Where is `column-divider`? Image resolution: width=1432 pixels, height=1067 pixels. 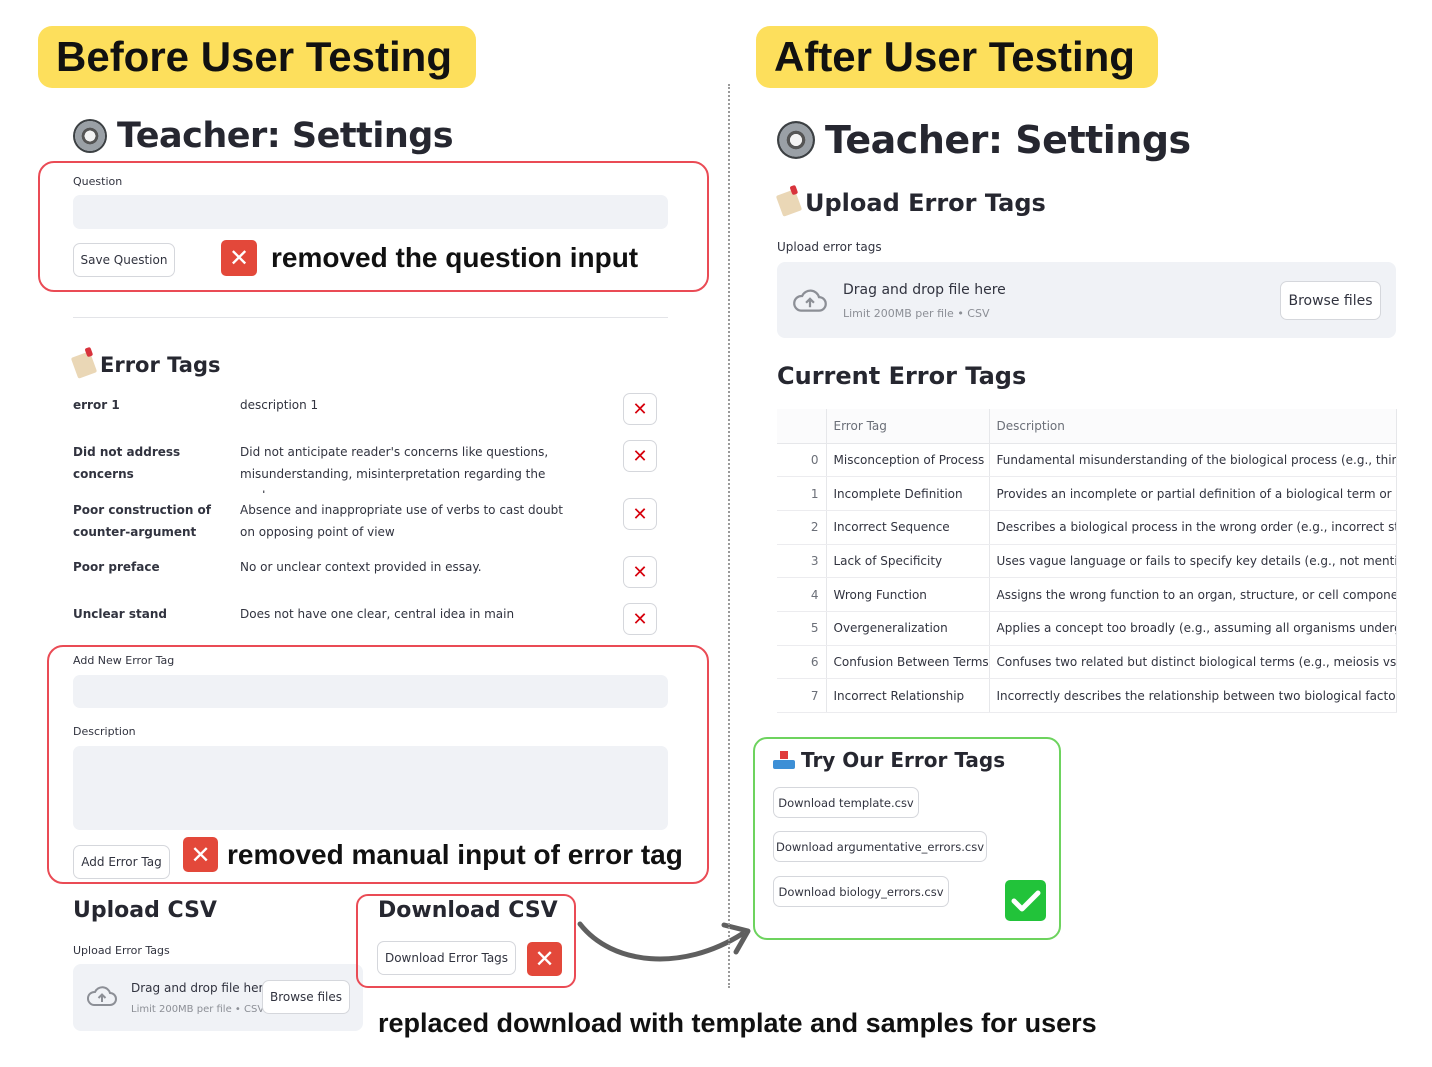 column-divider is located at coordinates (729, 536).